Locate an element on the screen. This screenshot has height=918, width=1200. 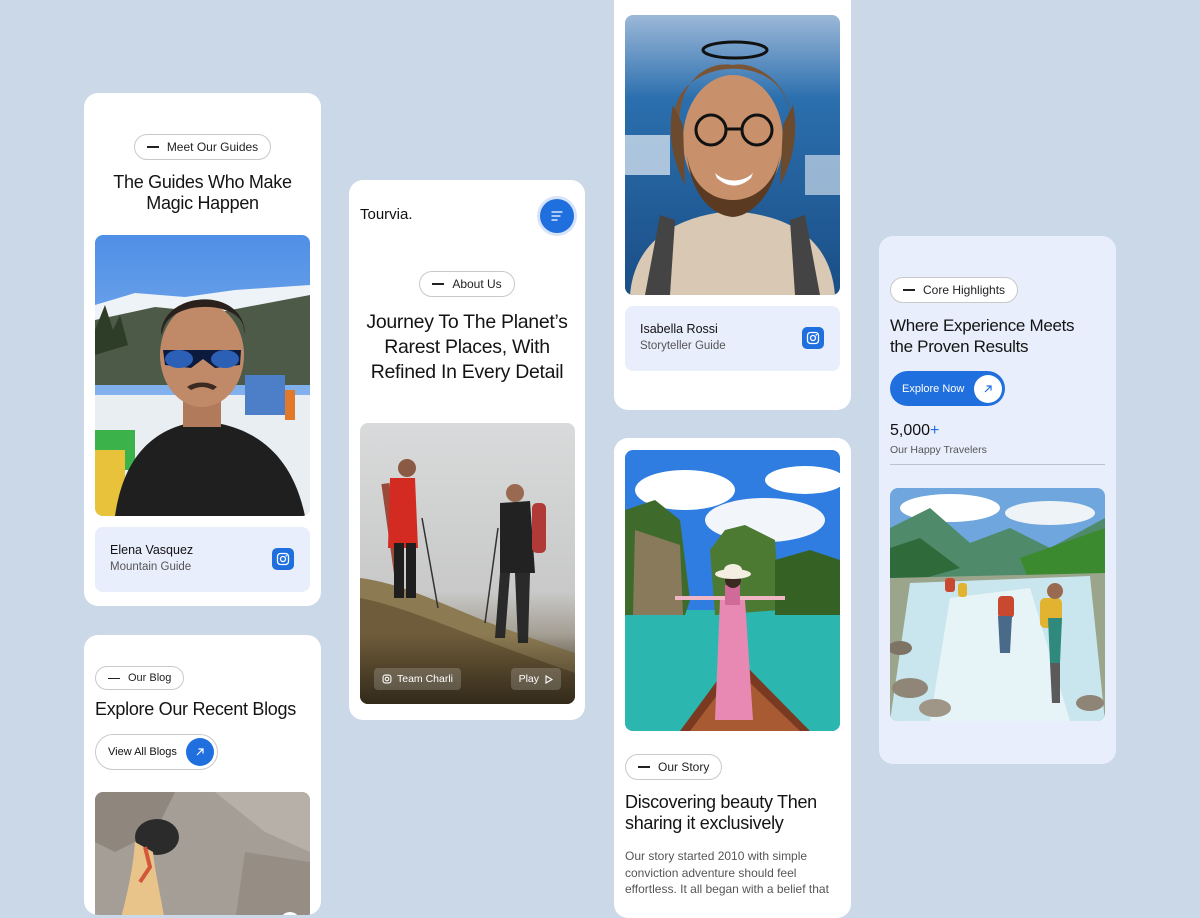
guide-info-elena: Elena Vasquez Mountain Guide is located at coordinates (202, 559).